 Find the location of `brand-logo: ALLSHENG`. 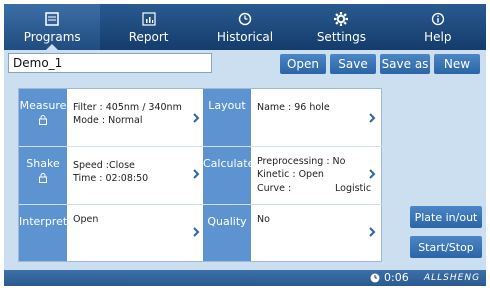

brand-logo: ALLSHENG is located at coordinates (452, 278).